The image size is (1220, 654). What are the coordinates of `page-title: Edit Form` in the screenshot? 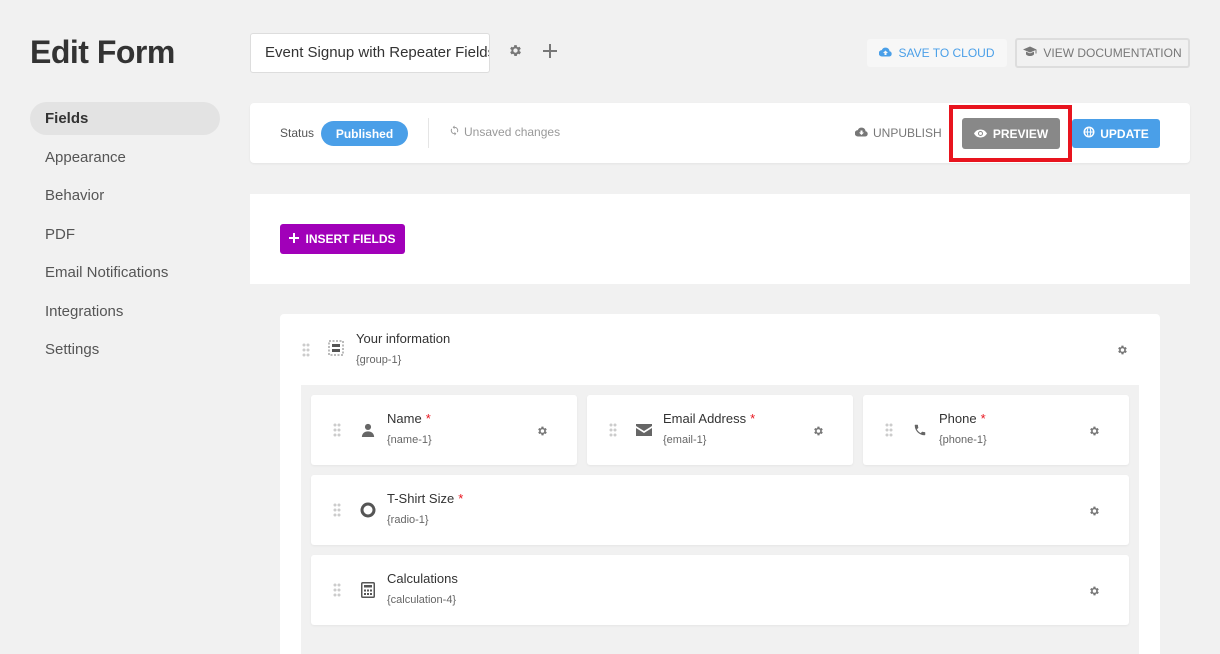 It's located at (102, 52).